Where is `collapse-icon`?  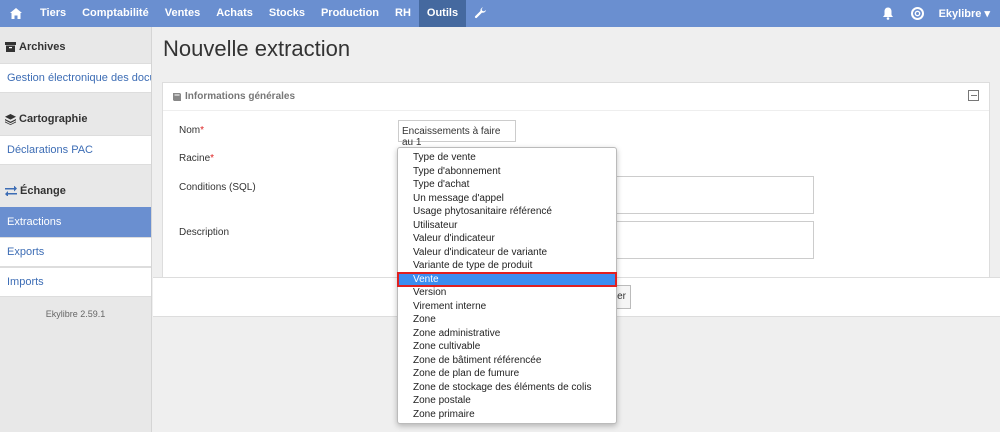
collapse-icon is located at coordinates (973, 95).